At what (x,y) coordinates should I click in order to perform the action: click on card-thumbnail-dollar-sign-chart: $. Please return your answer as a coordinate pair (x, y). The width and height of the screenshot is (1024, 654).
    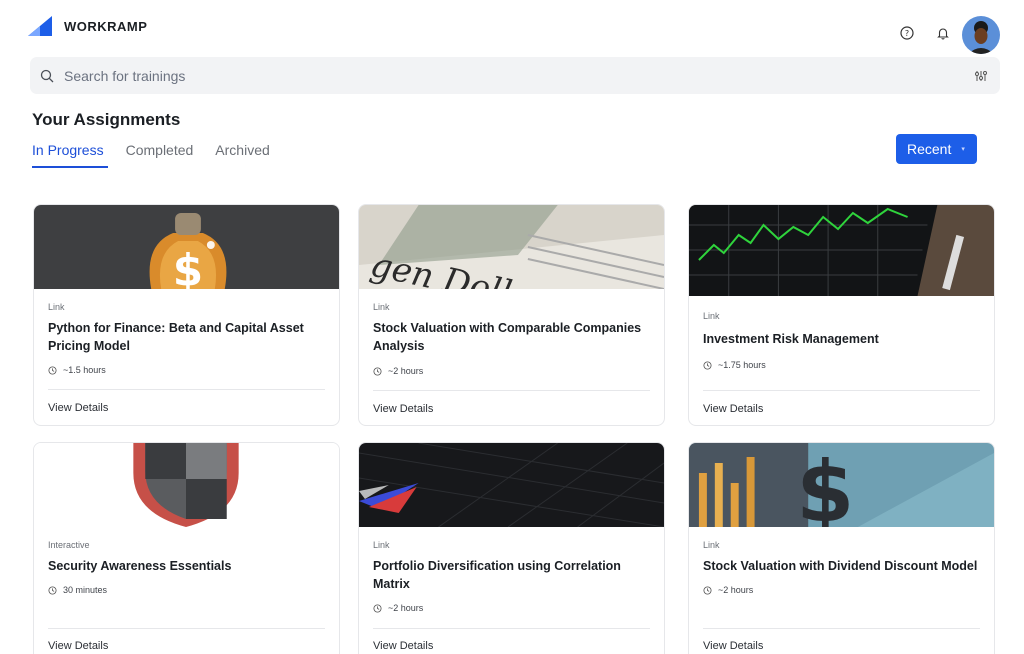
    Looking at the image, I should click on (841, 485).